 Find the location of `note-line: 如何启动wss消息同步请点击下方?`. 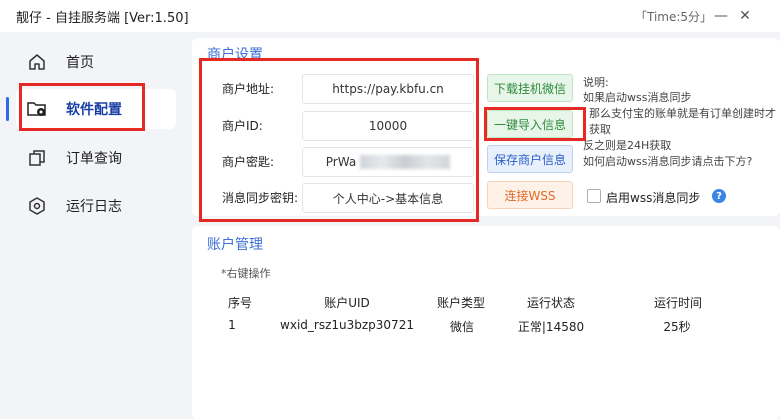

note-line: 如何启动wss消息同步请点击下方? is located at coordinates (668, 161).